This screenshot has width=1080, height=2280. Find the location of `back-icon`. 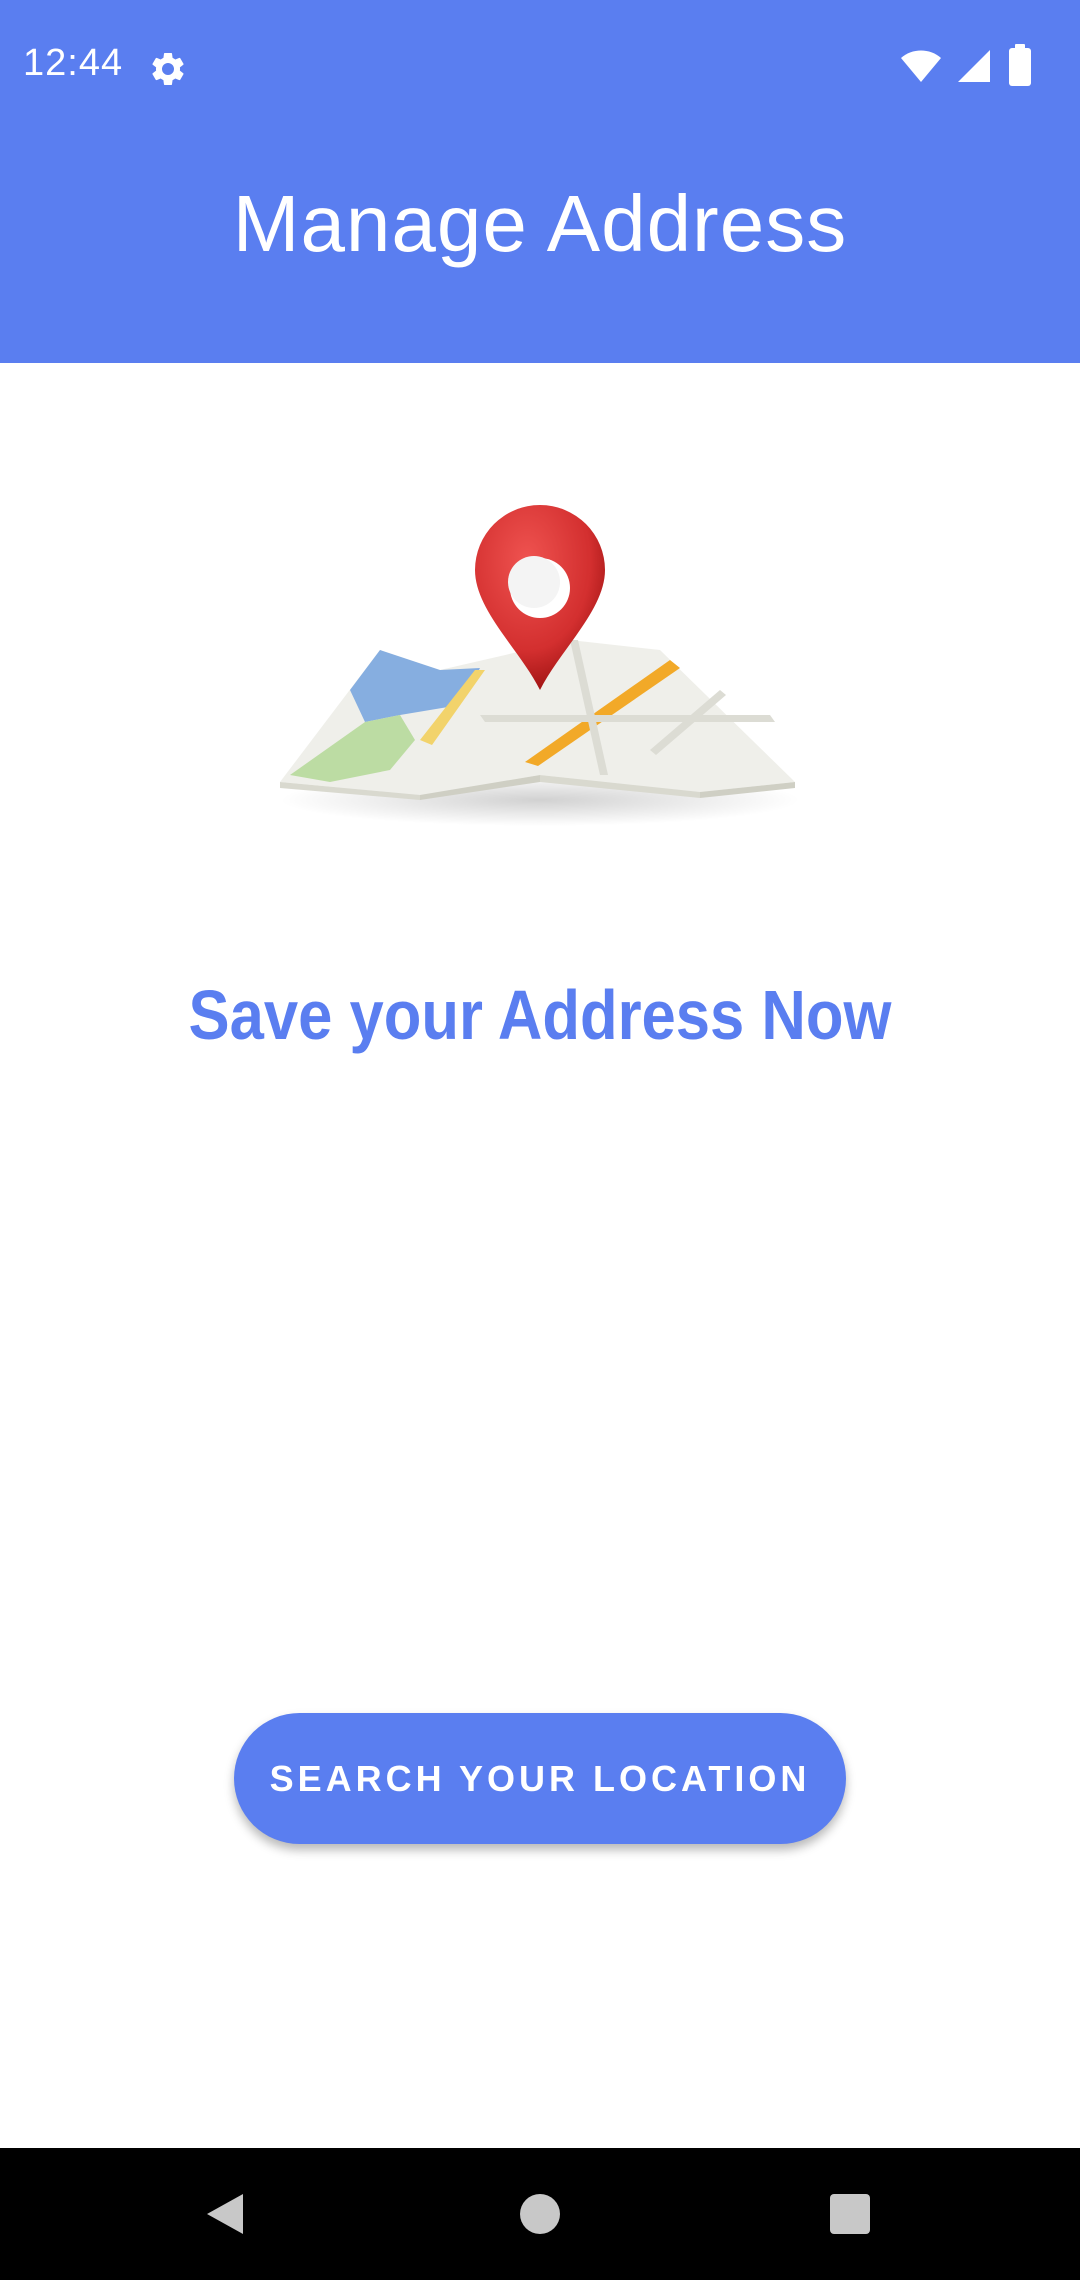

back-icon is located at coordinates (225, 2214).